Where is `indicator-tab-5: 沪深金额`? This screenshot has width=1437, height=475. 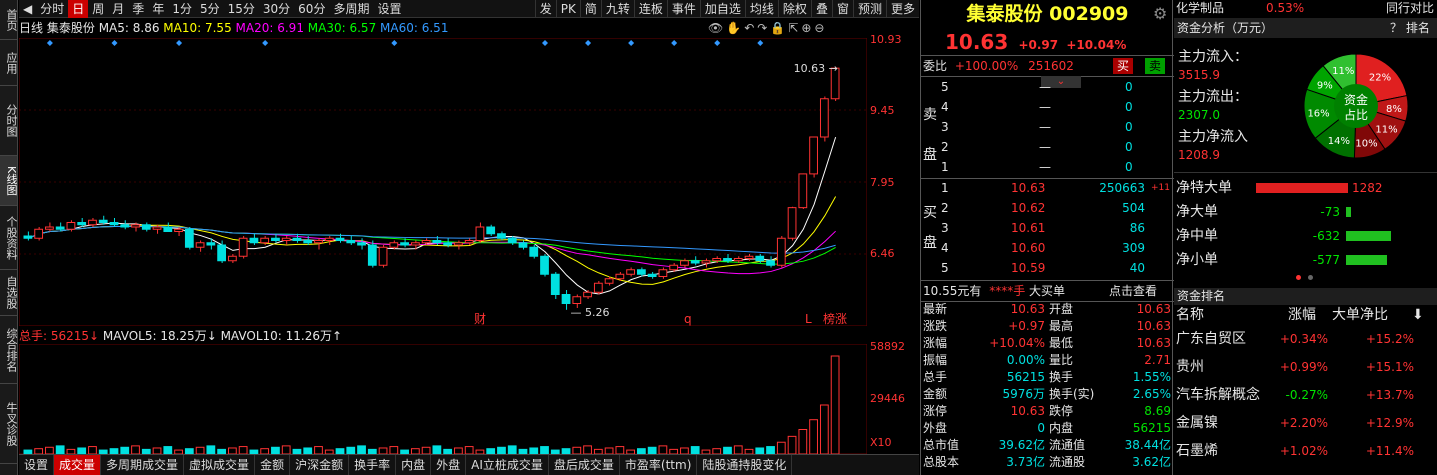 indicator-tab-5: 沪深金额 is located at coordinates (320, 465).